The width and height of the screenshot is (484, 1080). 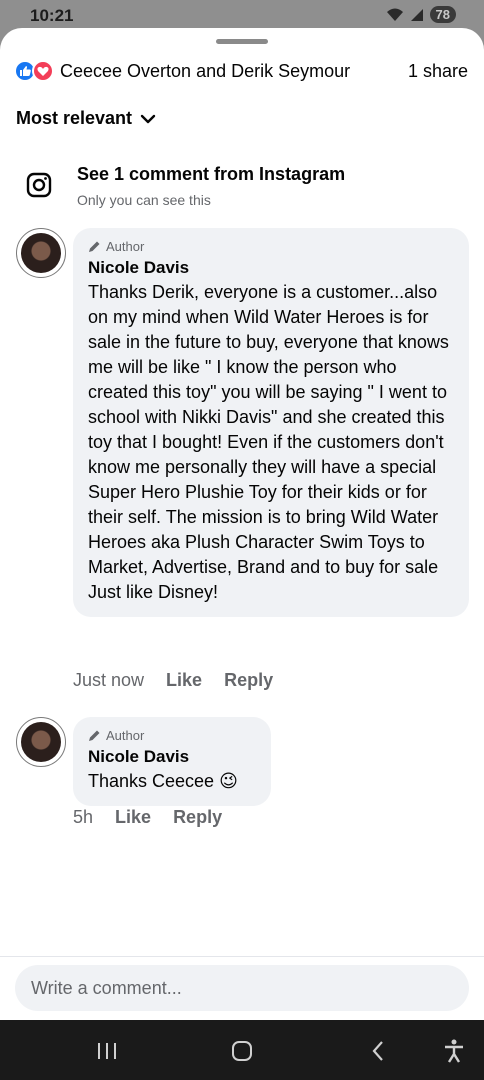 I want to click on accessibility-icon, so click(x=454, y=1051).